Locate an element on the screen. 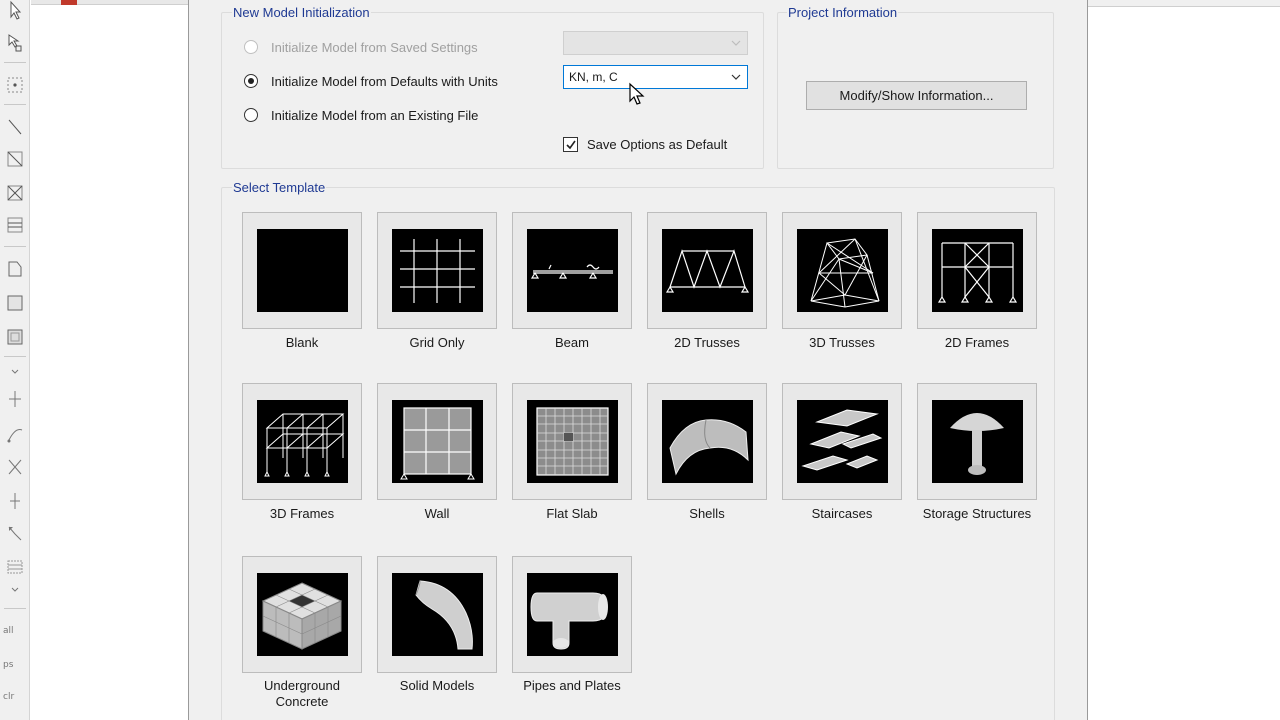  beam-template-icon is located at coordinates (572, 270).